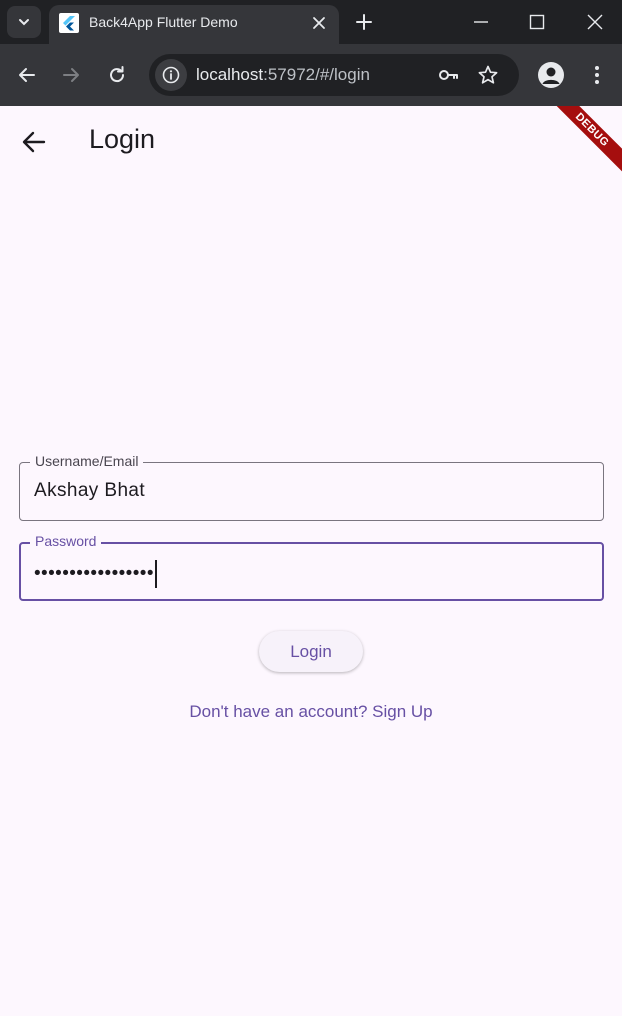  Describe the element at coordinates (311, 651) in the screenshot. I see `login-button: Login` at that location.